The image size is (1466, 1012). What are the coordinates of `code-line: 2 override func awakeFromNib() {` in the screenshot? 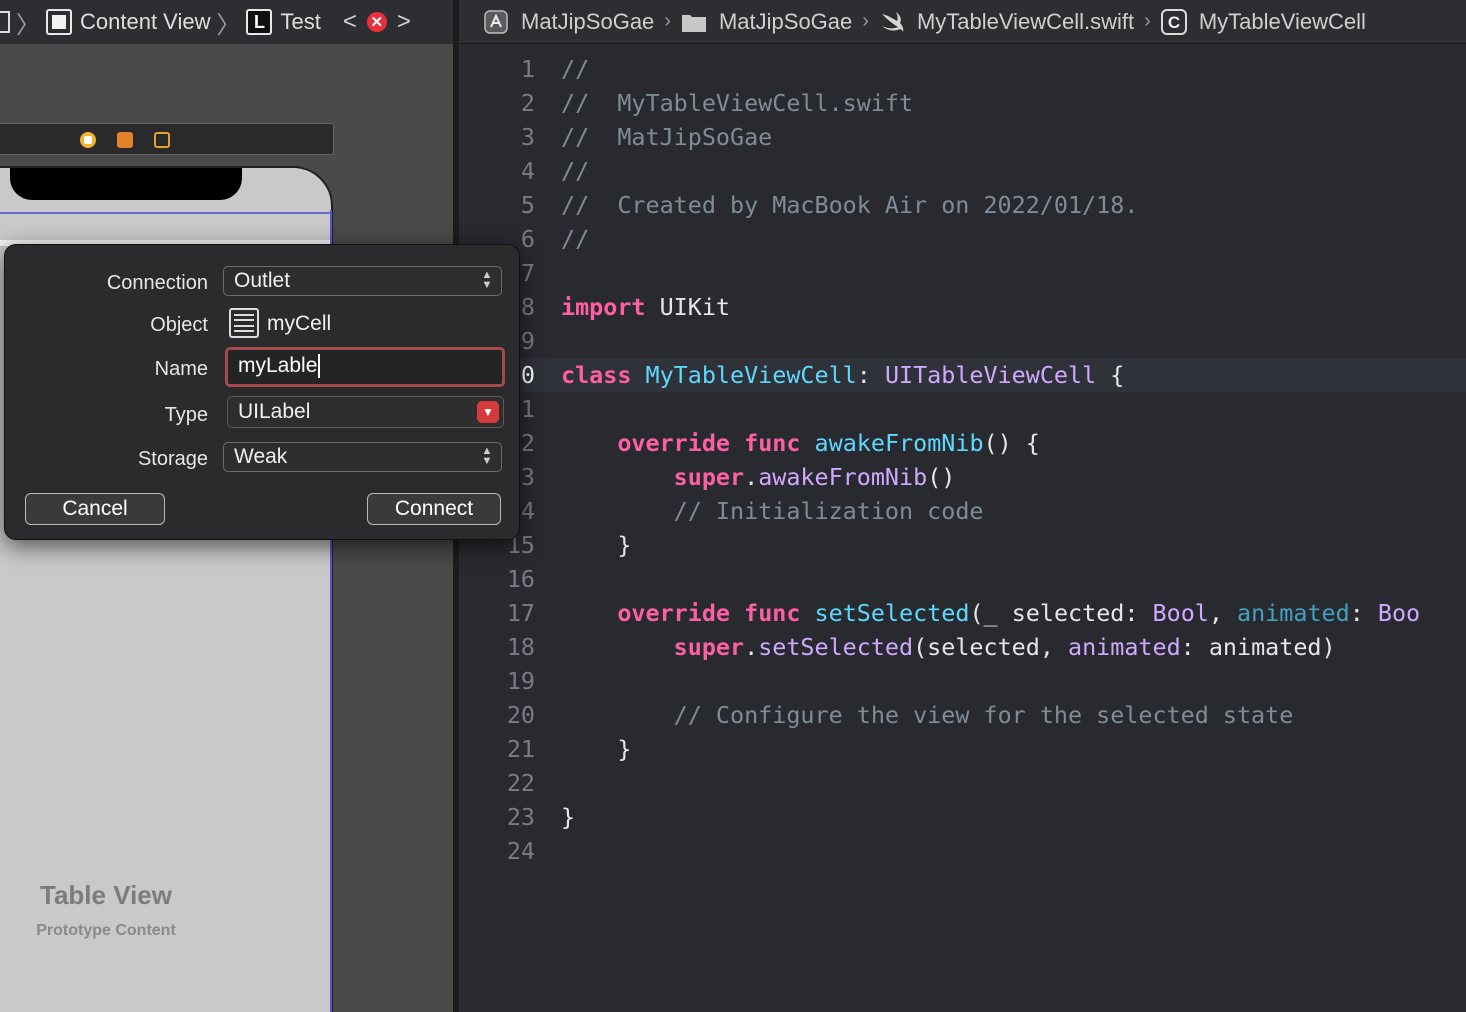 It's located at (962, 443).